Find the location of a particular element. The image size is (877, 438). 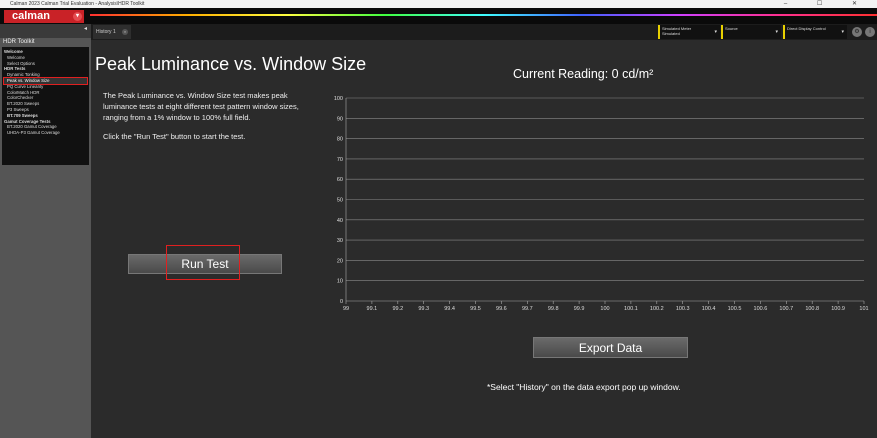

y-tick-label: 50 is located at coordinates (340, 201).